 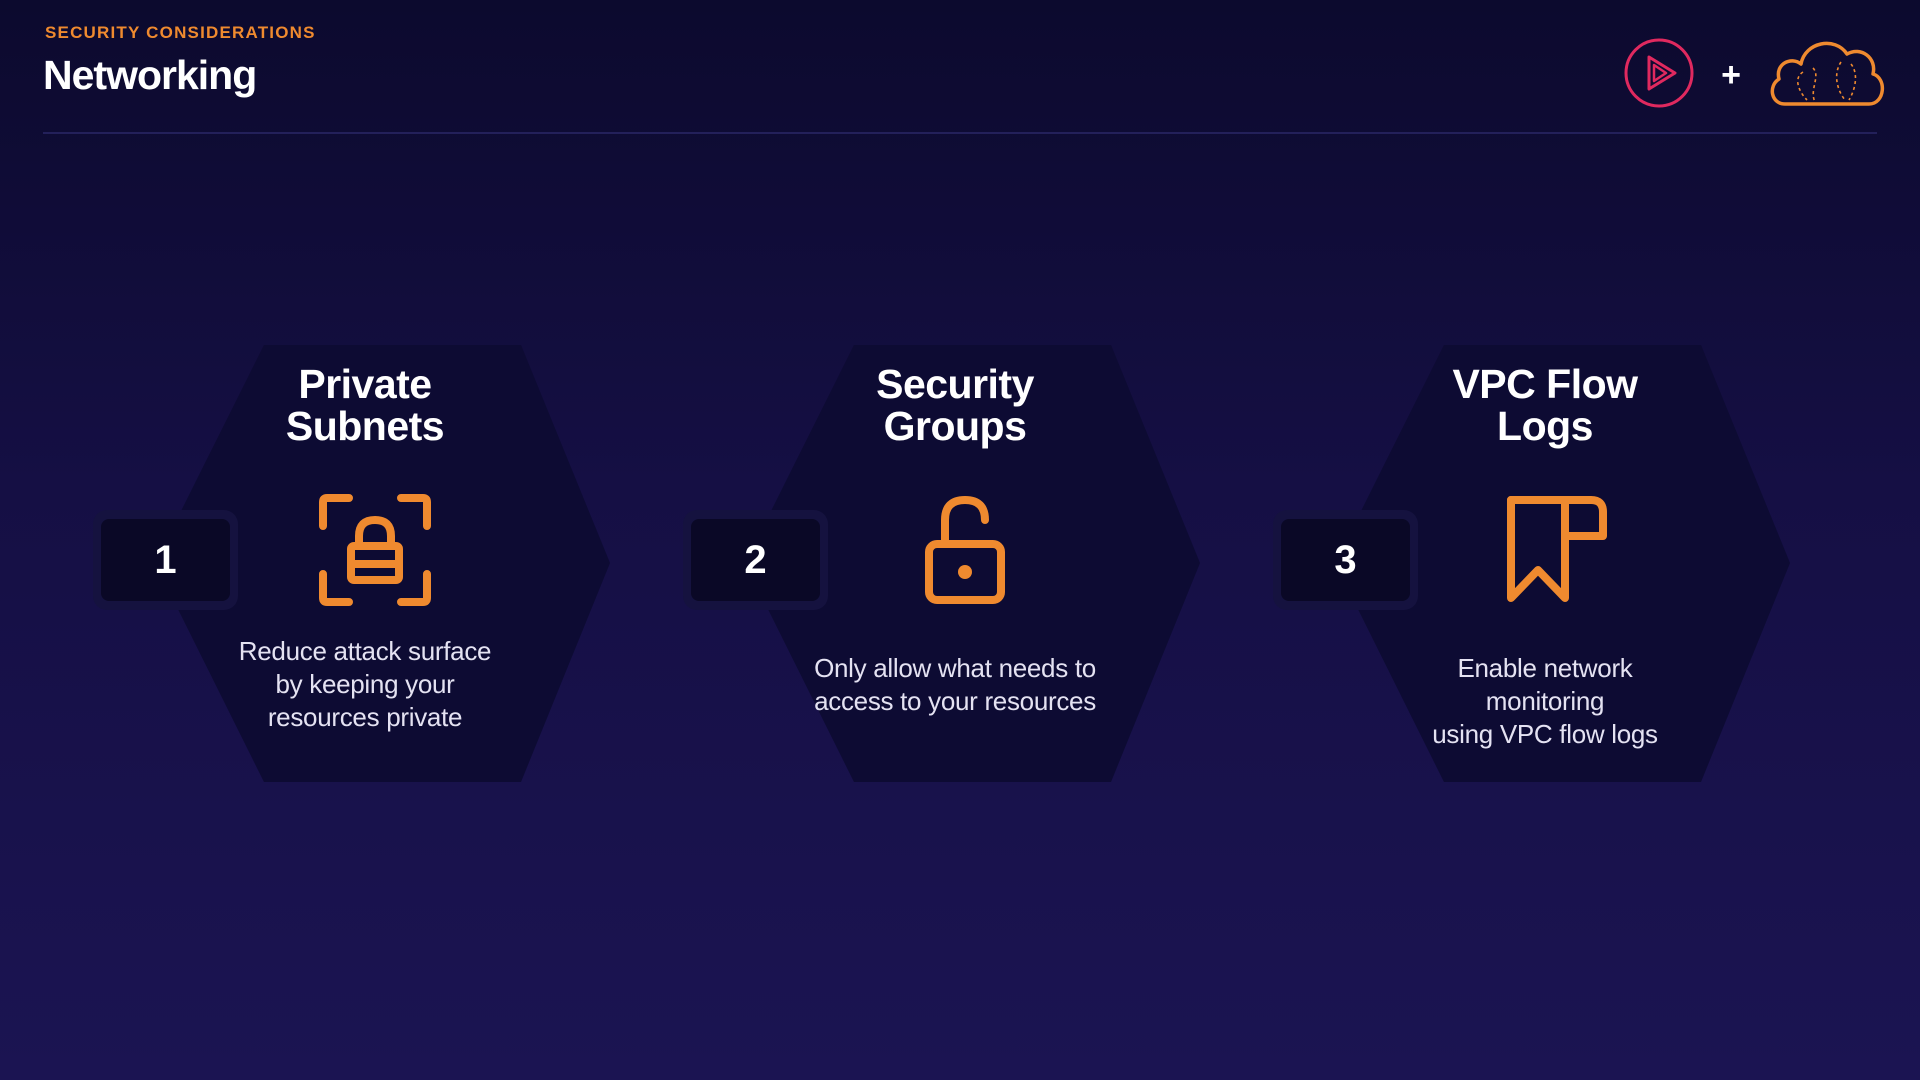 I want to click on lock-focus-icon, so click(x=375, y=550).